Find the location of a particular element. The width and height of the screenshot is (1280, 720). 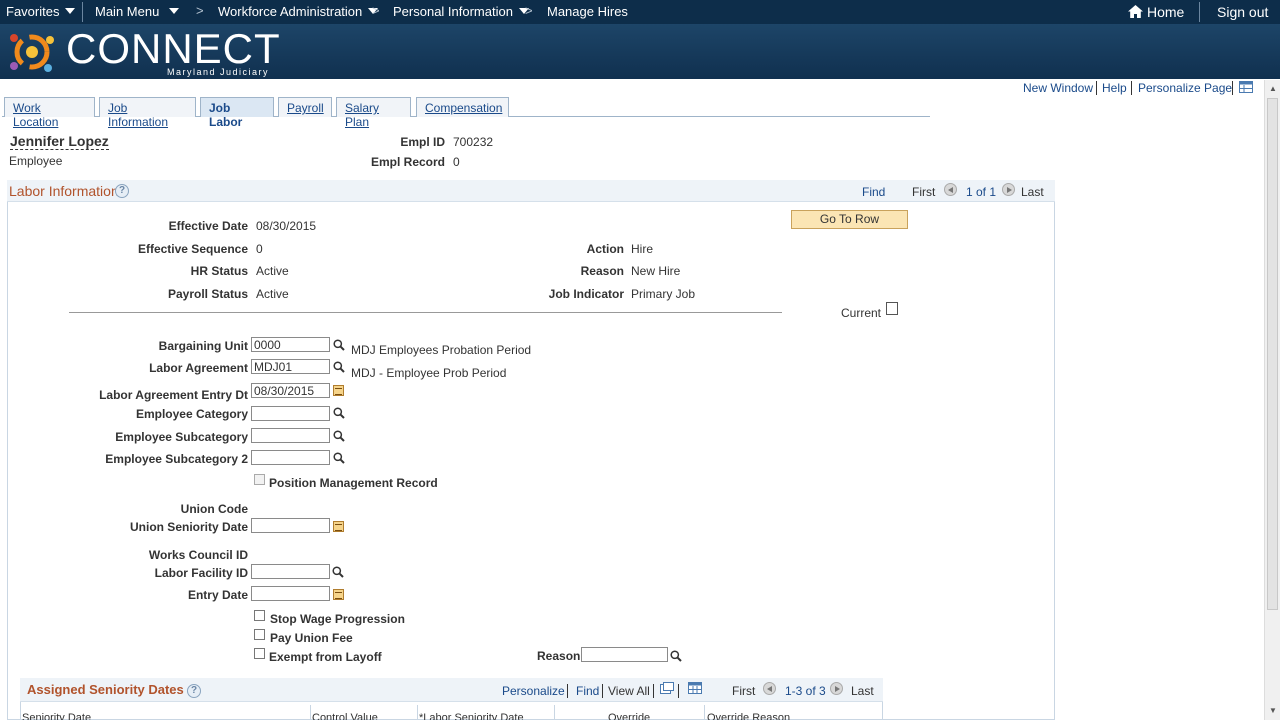

tab-label: Payroll is located at coordinates (305, 108).